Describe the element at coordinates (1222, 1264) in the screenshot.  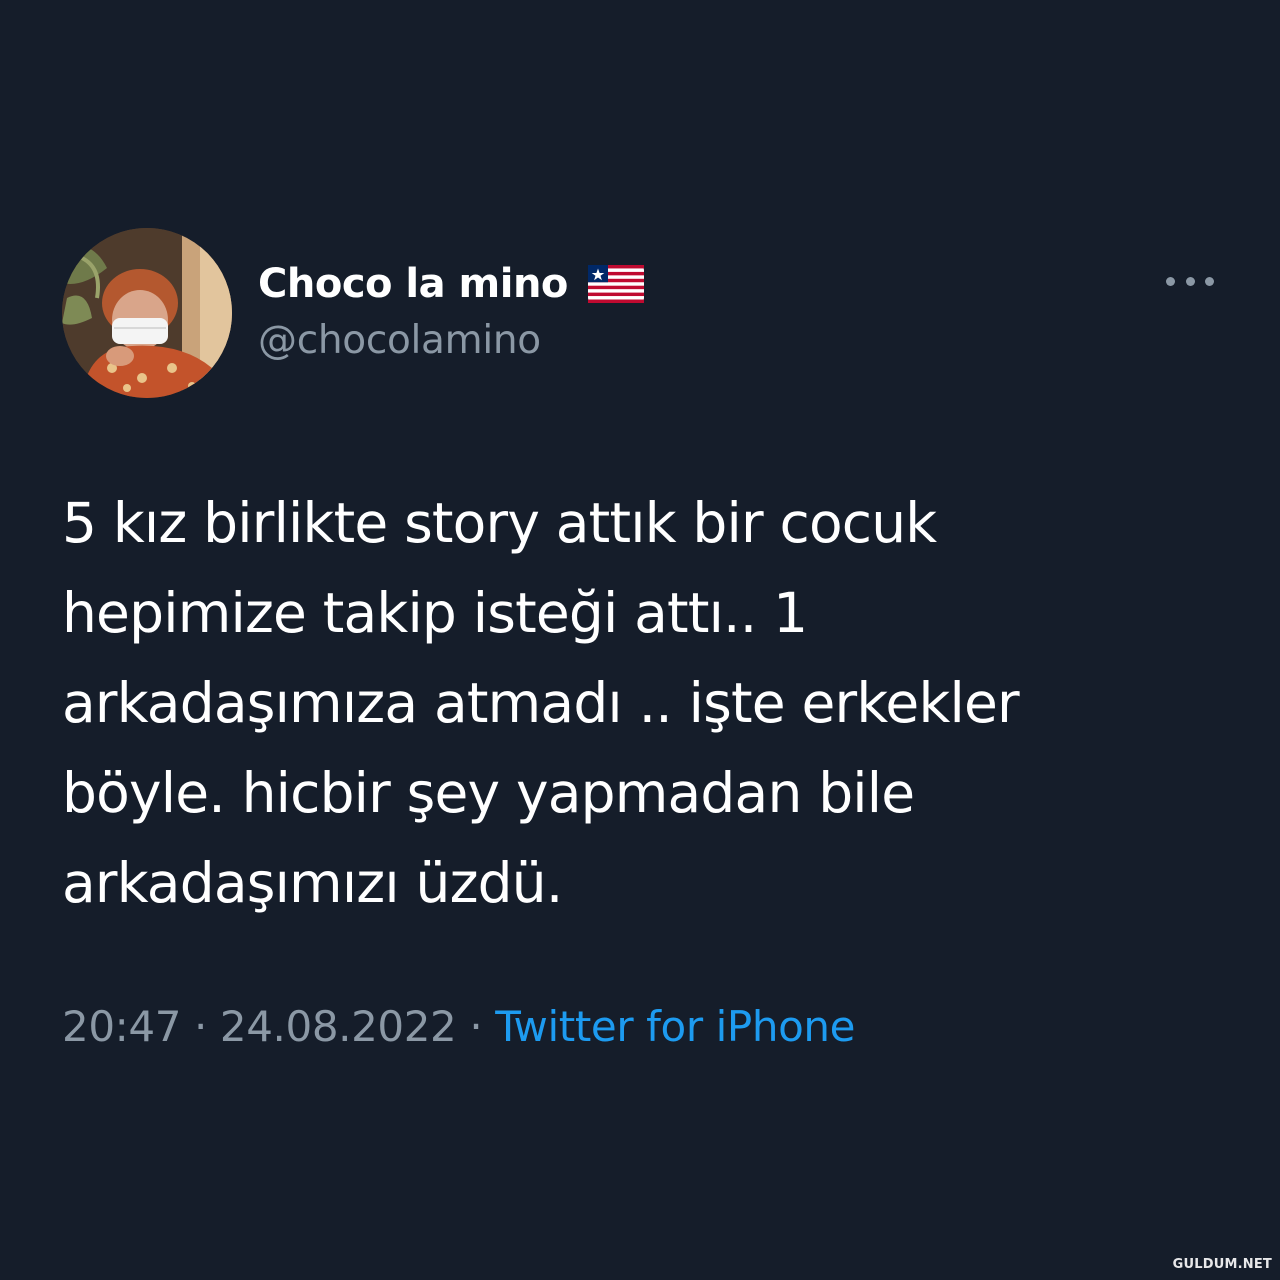
I see `watermark: GULDUM.NET` at that location.